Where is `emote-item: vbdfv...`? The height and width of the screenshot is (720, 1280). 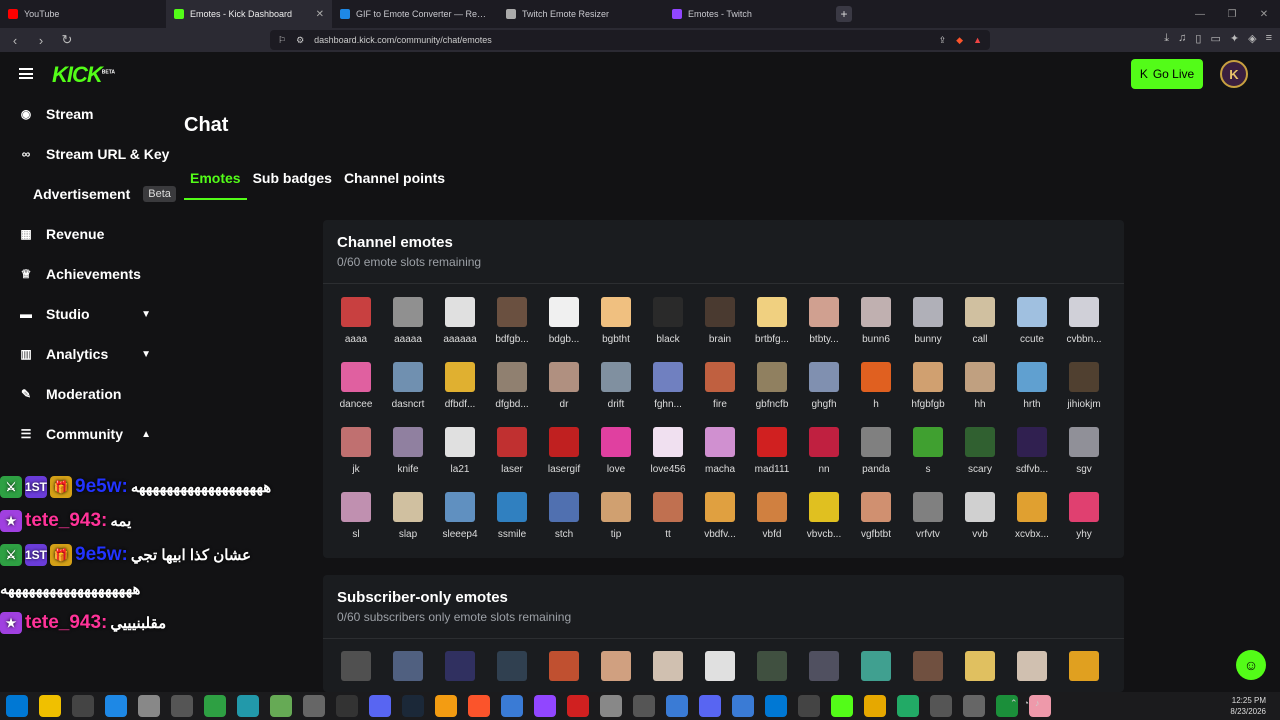 emote-item: vbdfv... is located at coordinates (720, 522).